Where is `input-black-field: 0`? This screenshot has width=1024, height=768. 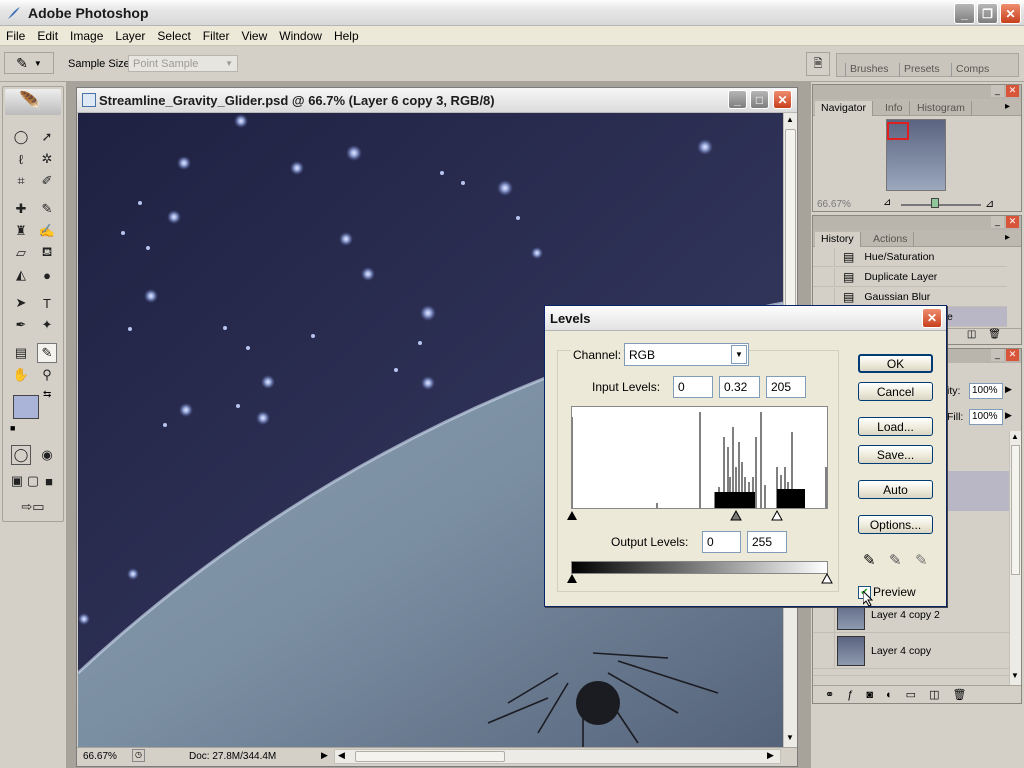
input-black-field: 0 is located at coordinates (693, 387).